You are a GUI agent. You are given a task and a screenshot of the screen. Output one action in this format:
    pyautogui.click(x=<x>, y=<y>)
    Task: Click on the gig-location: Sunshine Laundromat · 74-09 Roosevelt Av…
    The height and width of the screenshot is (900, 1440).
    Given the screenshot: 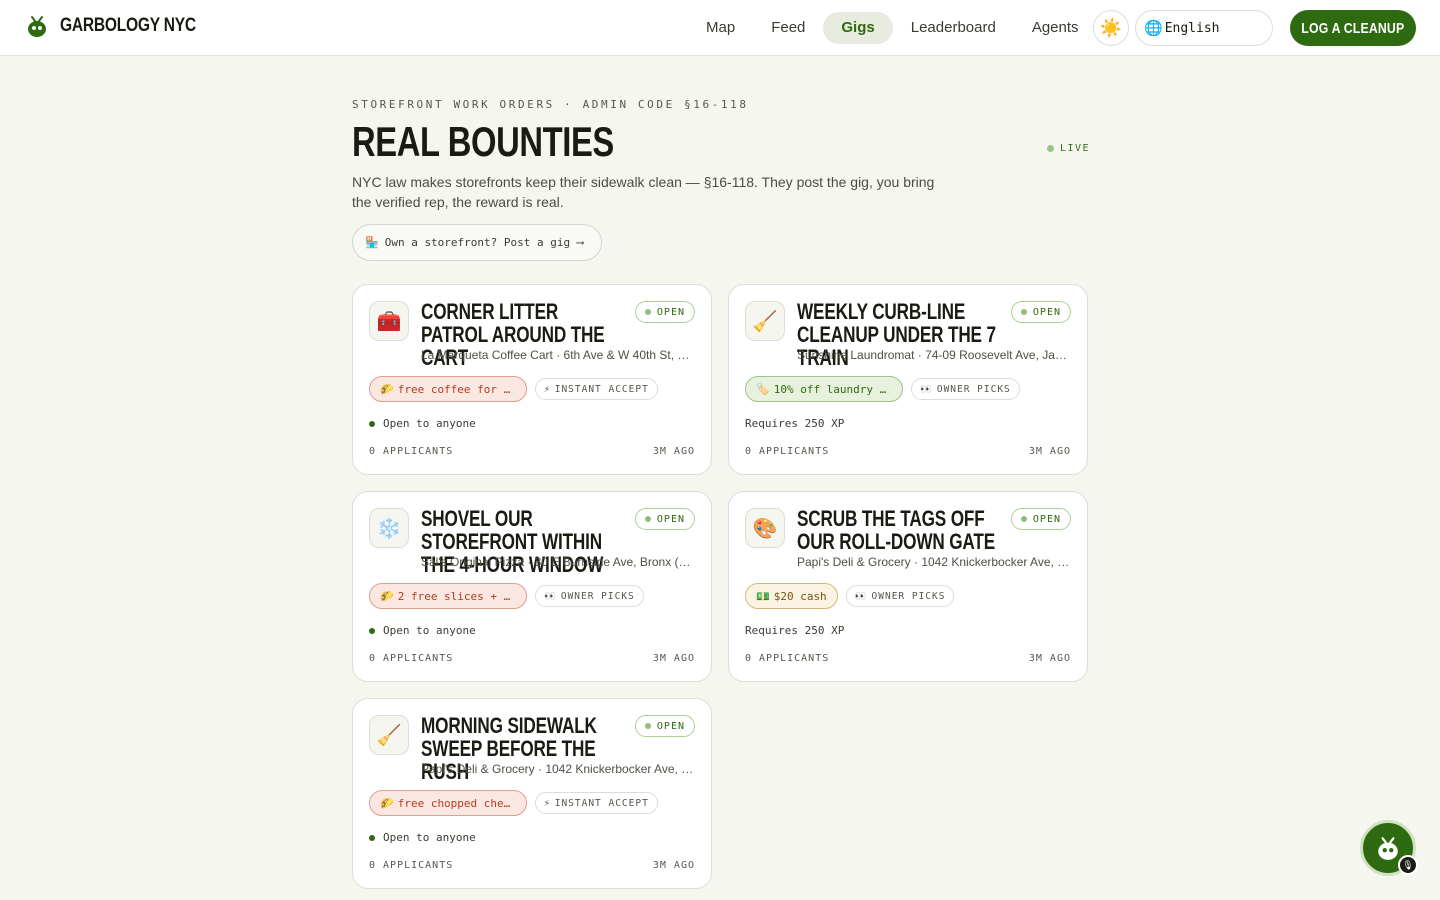 What is the action you would take?
    pyautogui.click(x=934, y=355)
    